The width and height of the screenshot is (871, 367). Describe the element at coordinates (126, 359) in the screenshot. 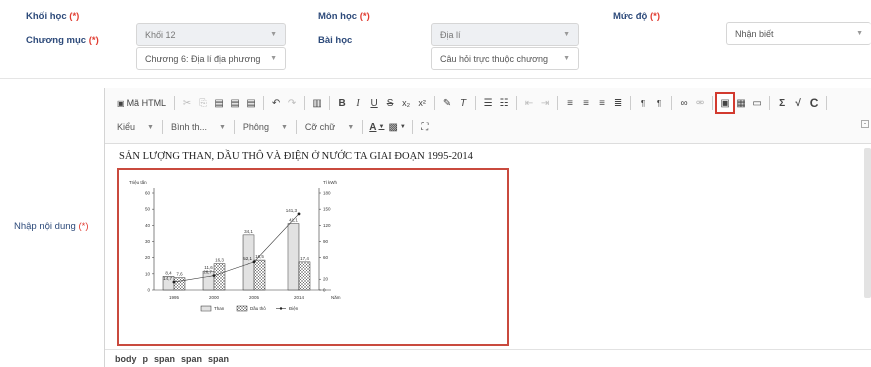

I see `path-item: body` at that location.